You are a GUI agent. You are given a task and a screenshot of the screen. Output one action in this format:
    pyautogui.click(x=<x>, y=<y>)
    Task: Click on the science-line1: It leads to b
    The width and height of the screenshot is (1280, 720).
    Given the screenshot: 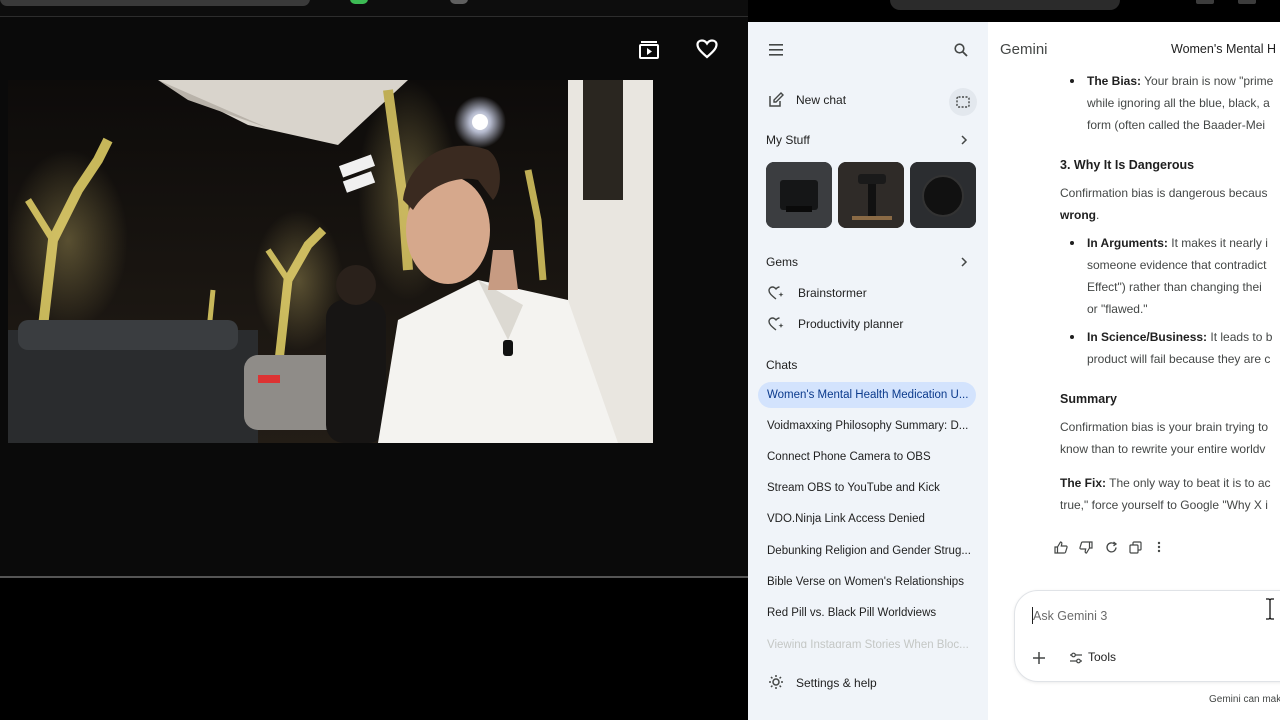 What is the action you would take?
    pyautogui.click(x=1241, y=337)
    